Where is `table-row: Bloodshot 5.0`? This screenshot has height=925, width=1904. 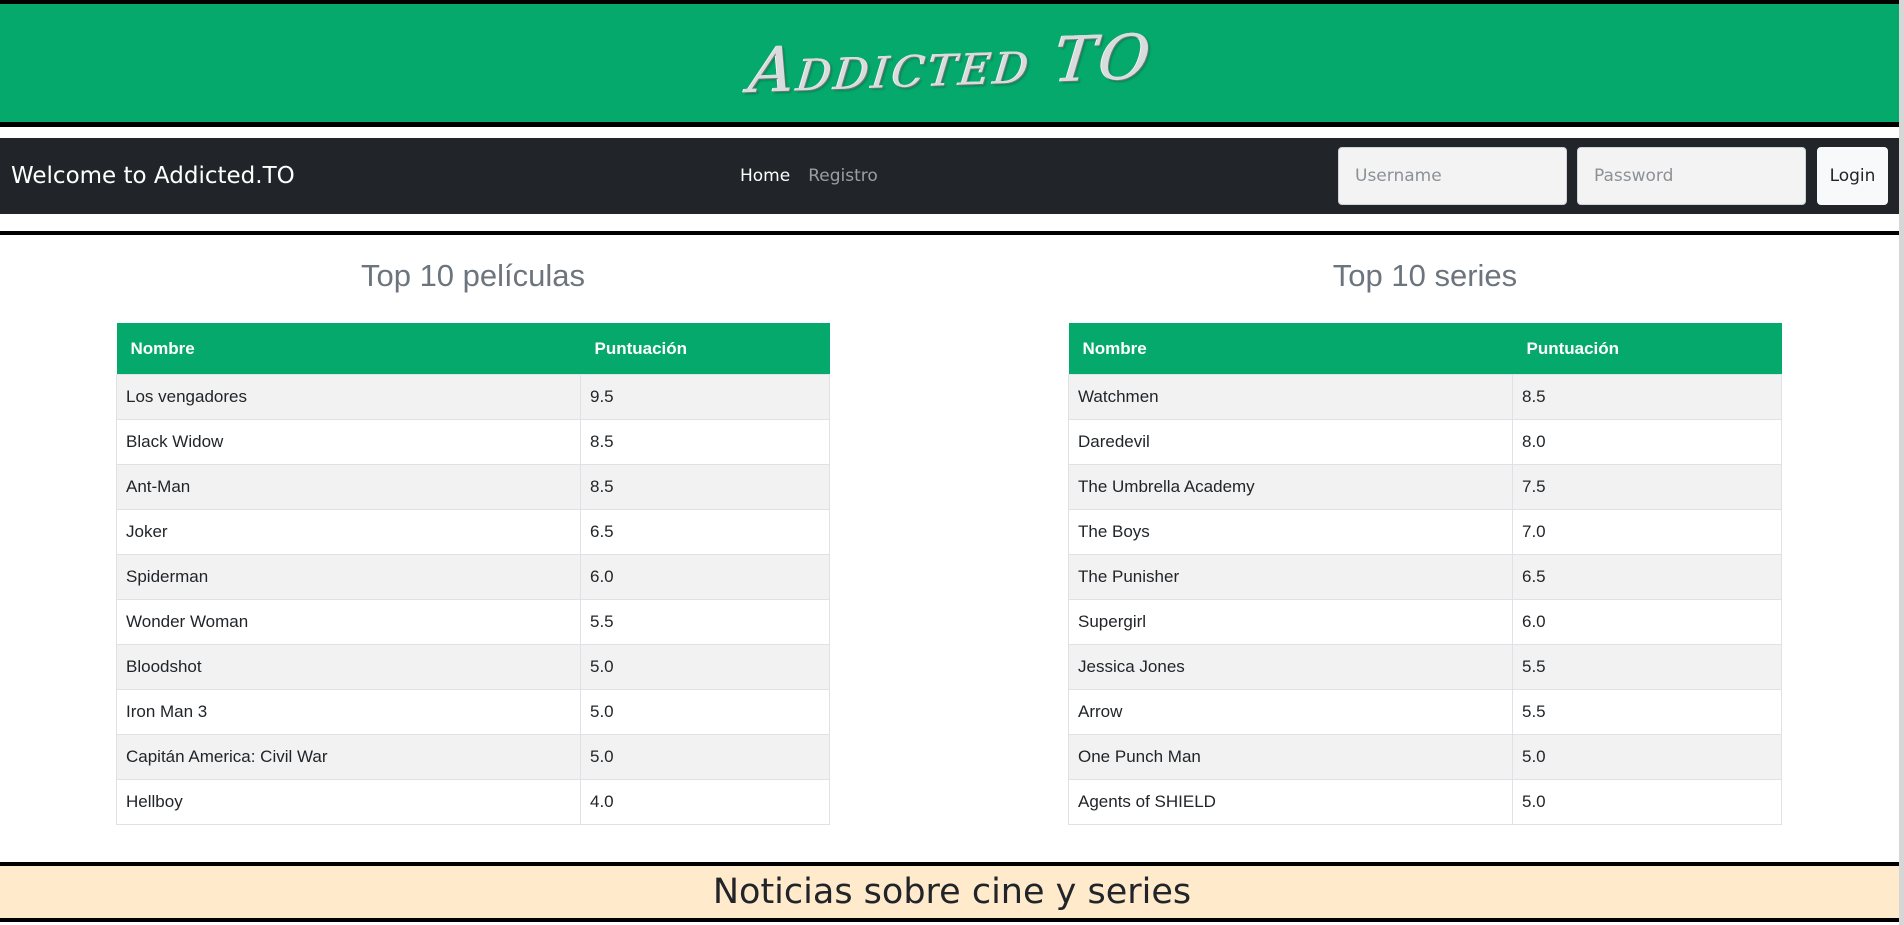 table-row: Bloodshot 5.0 is located at coordinates (473, 667).